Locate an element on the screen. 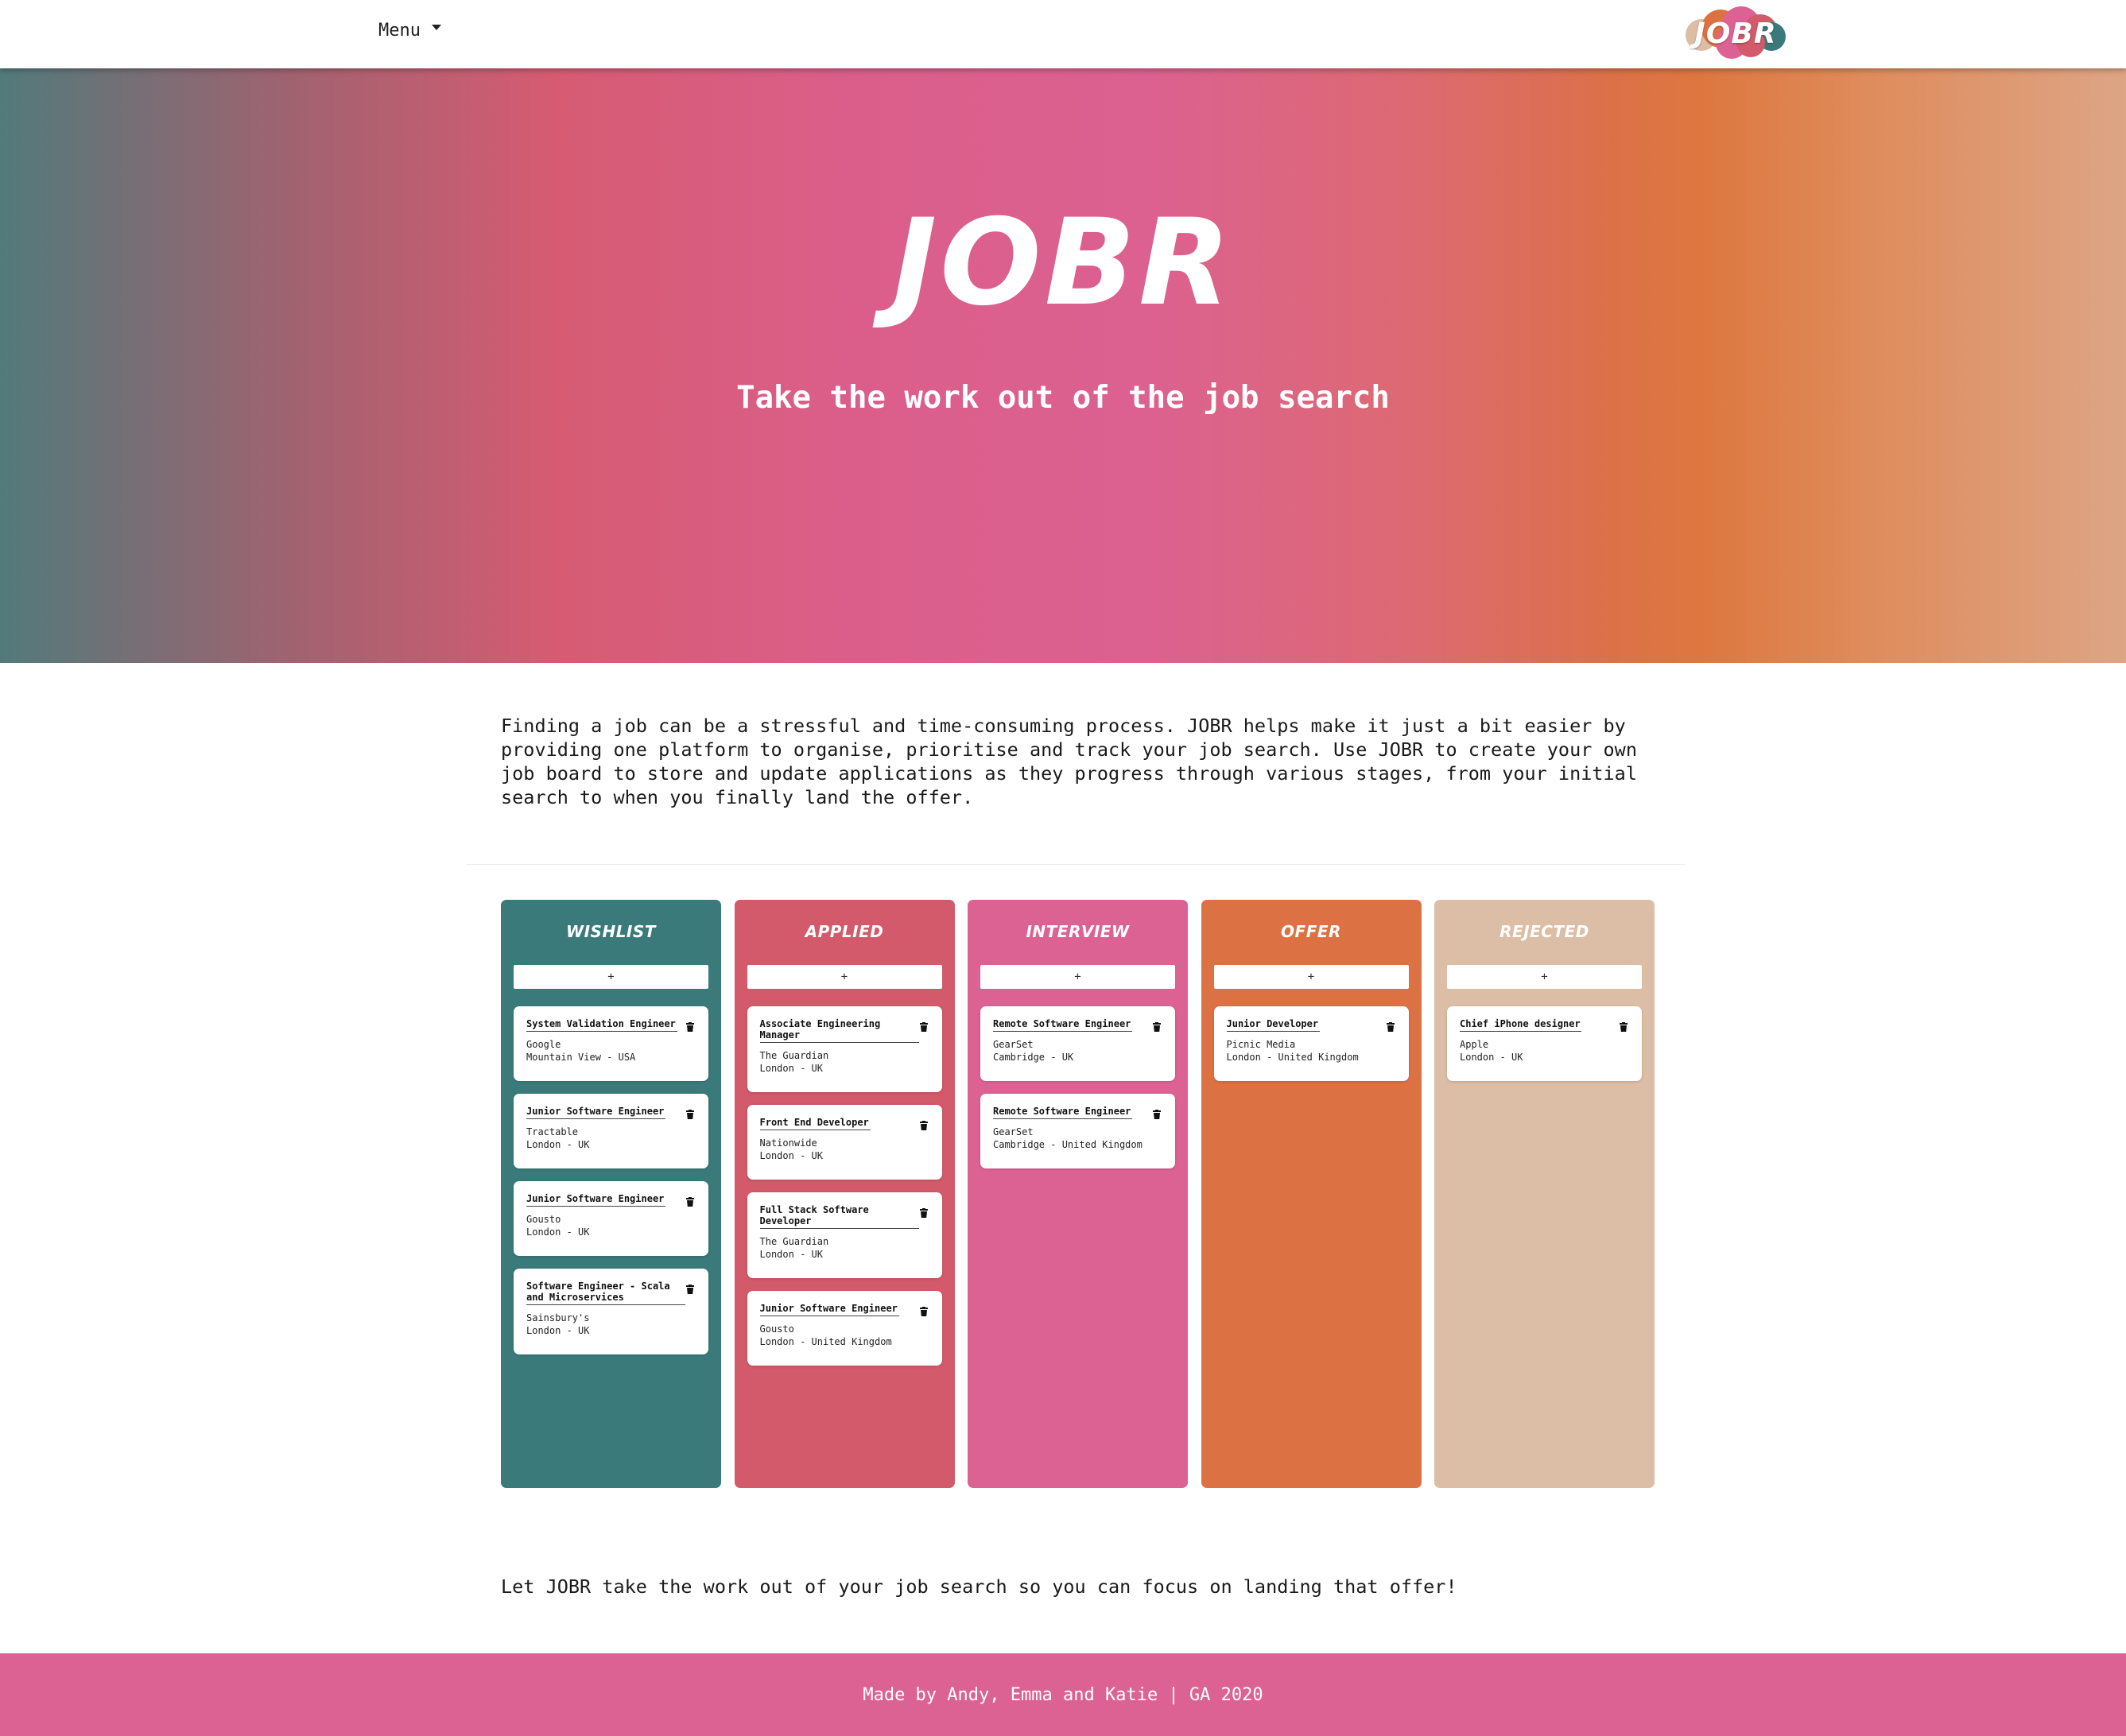 This screenshot has width=2126, height=1736. menu-dropdown-button: Menu is located at coordinates (409, 31).